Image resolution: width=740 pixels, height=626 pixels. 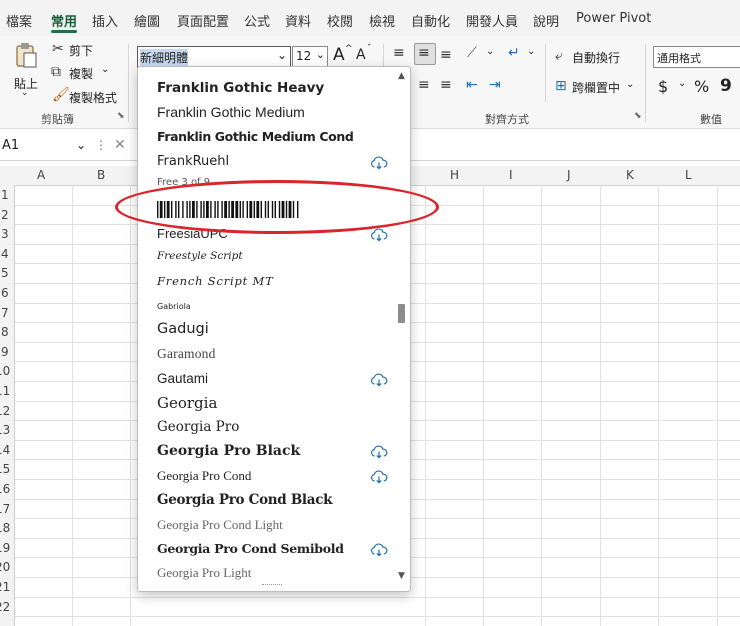 I want to click on copy-icon: ⧉, so click(x=56, y=72).